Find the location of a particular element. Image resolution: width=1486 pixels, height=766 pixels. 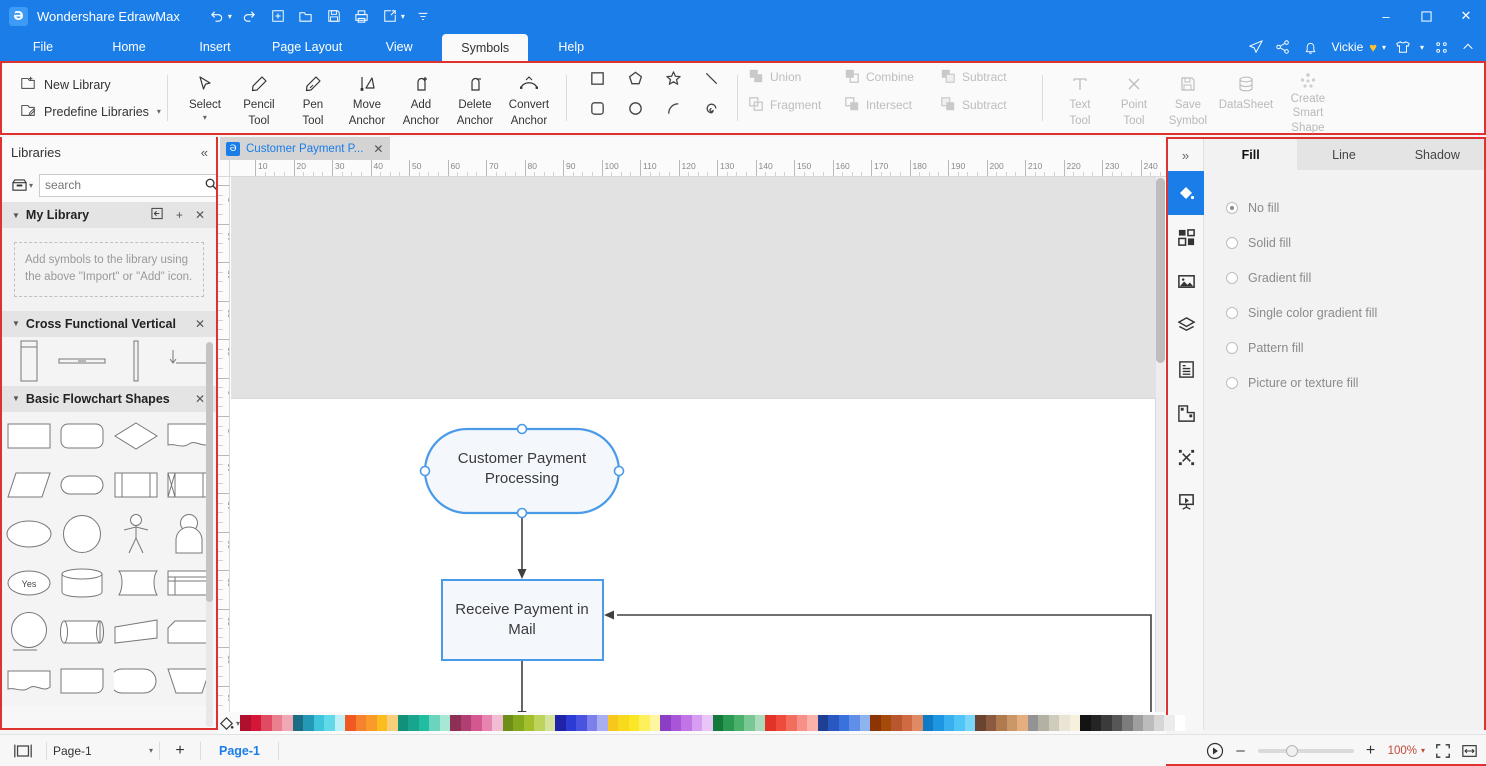

close-button: ✕ is located at coordinates (1466, 16).